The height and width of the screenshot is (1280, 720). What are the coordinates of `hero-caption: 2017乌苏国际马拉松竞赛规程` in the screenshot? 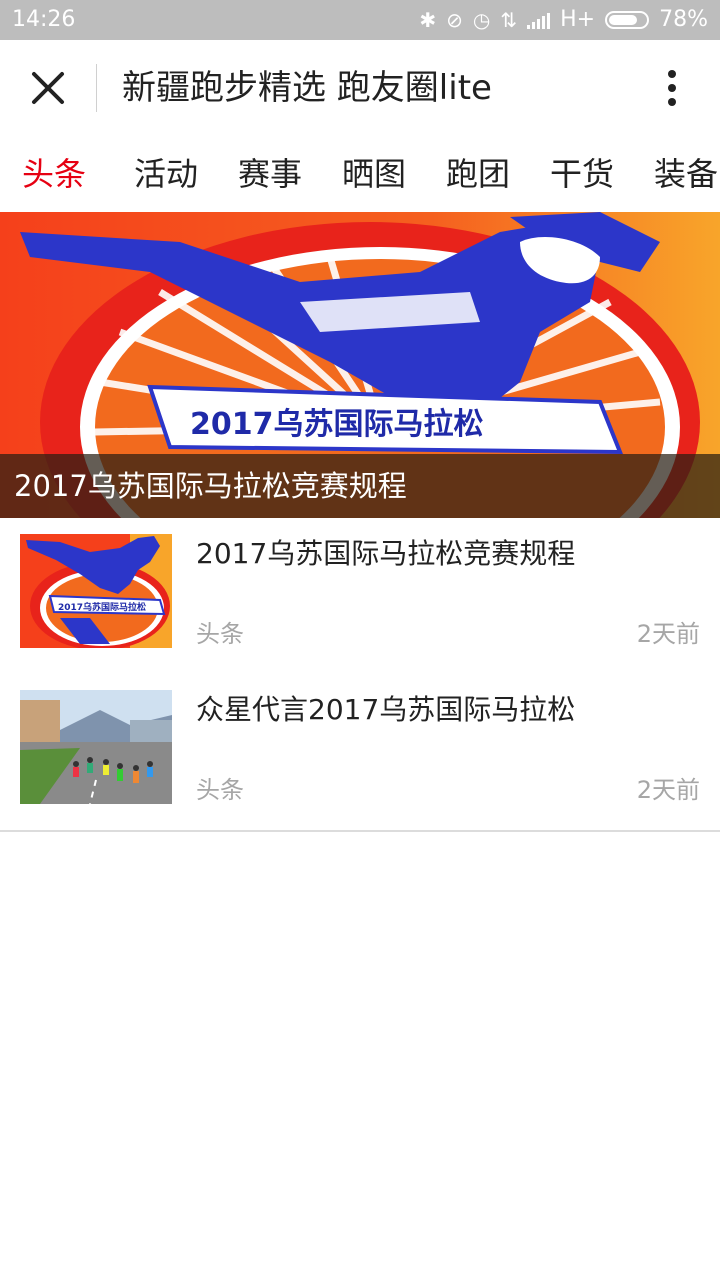 It's located at (210, 486).